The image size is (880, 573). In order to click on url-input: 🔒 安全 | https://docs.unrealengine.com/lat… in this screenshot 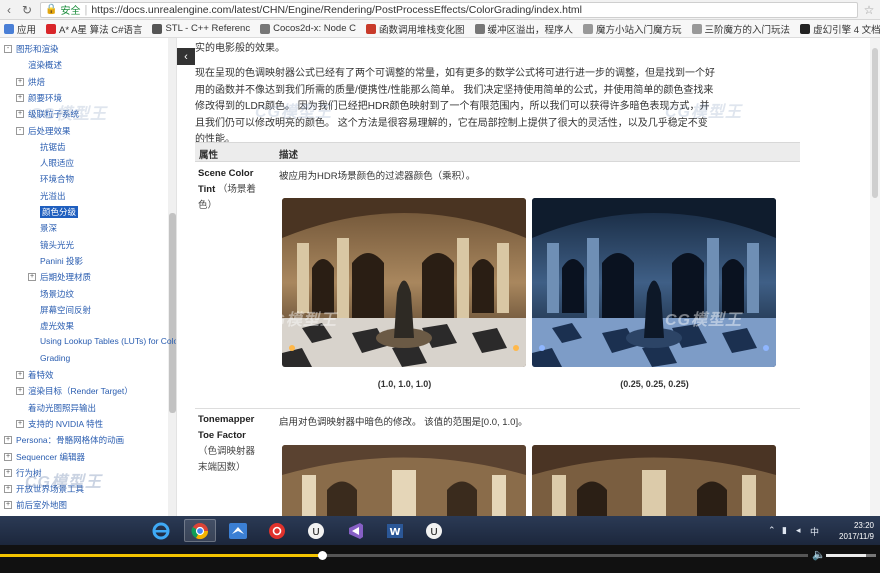, I will do `click(449, 9)`.